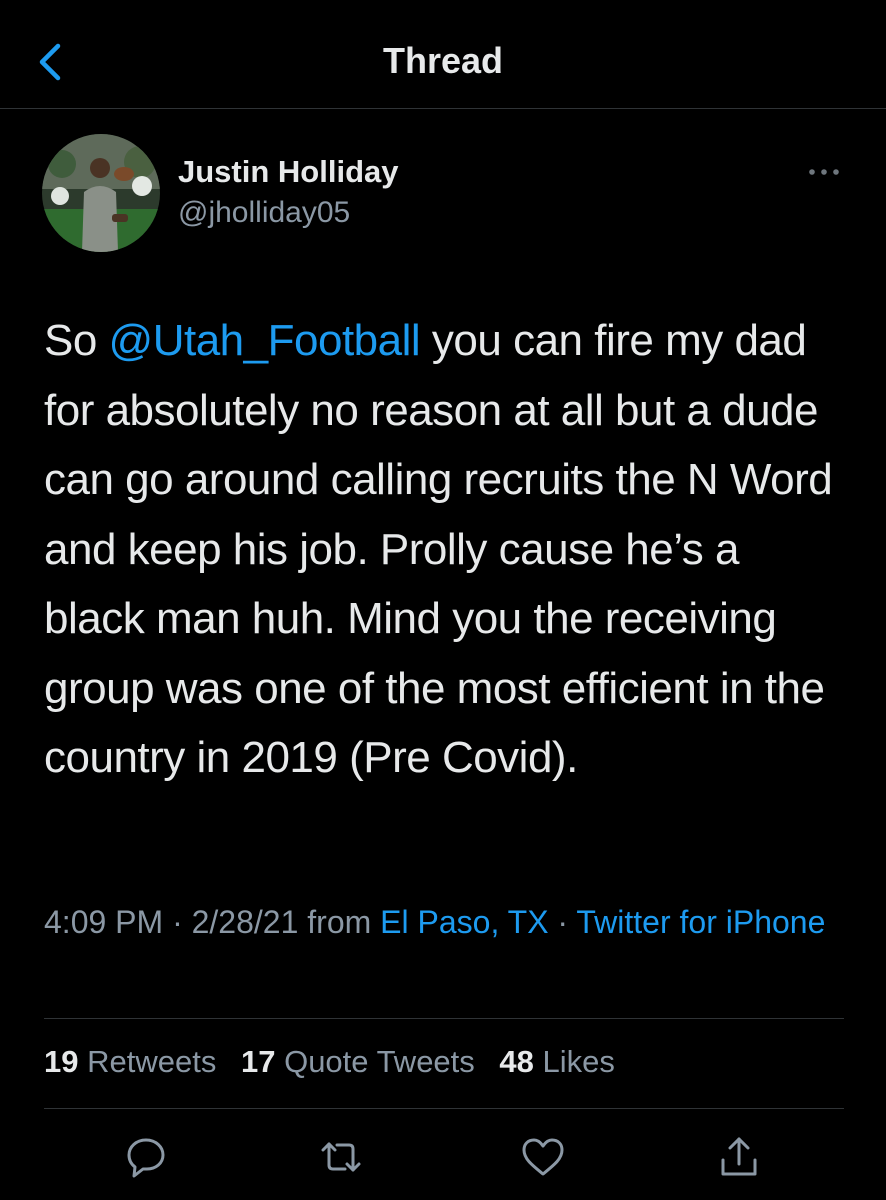 The width and height of the screenshot is (886, 1200). I want to click on page-title: Thread, so click(443, 60).